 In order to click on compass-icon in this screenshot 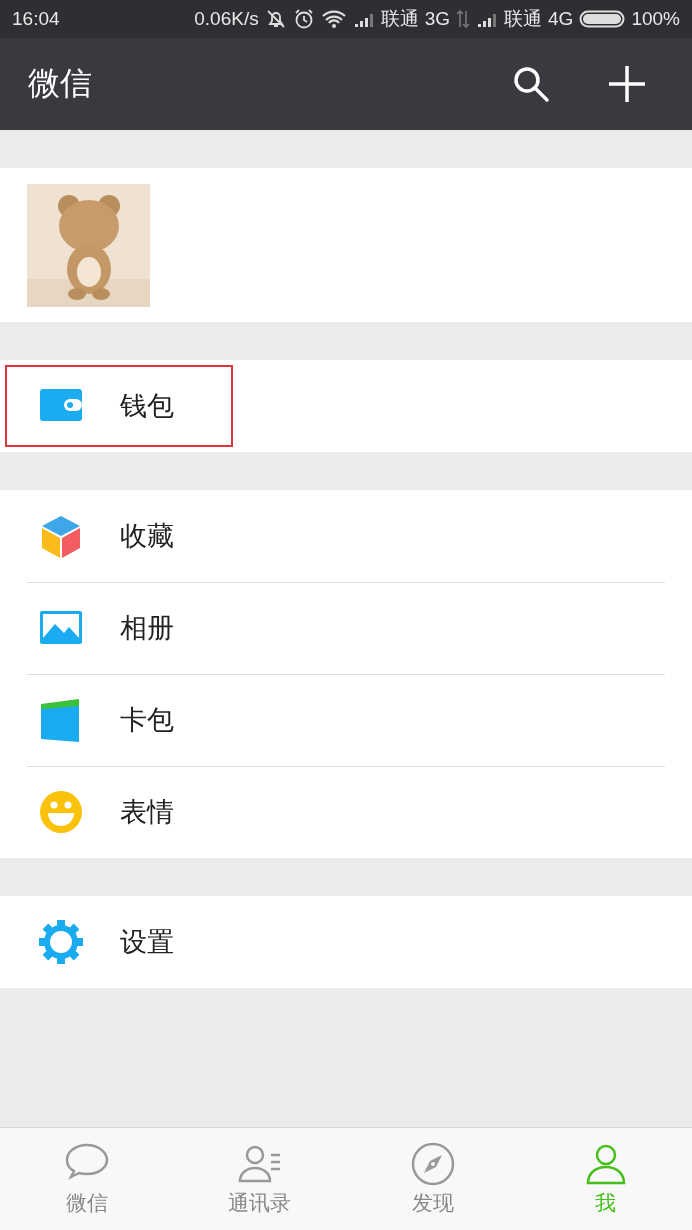, I will do `click(432, 1164)`.